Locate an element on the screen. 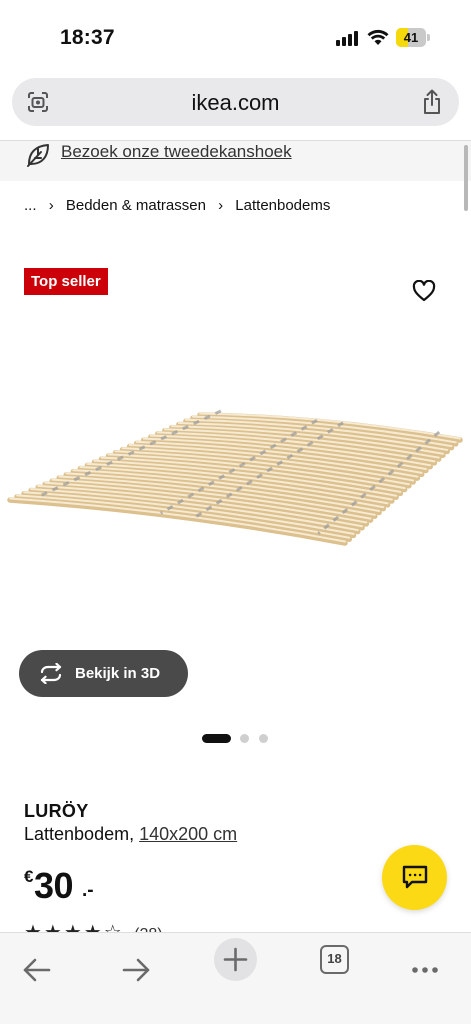 This screenshot has width=471, height=1024. top-seller-badge: Top seller is located at coordinates (66, 281).